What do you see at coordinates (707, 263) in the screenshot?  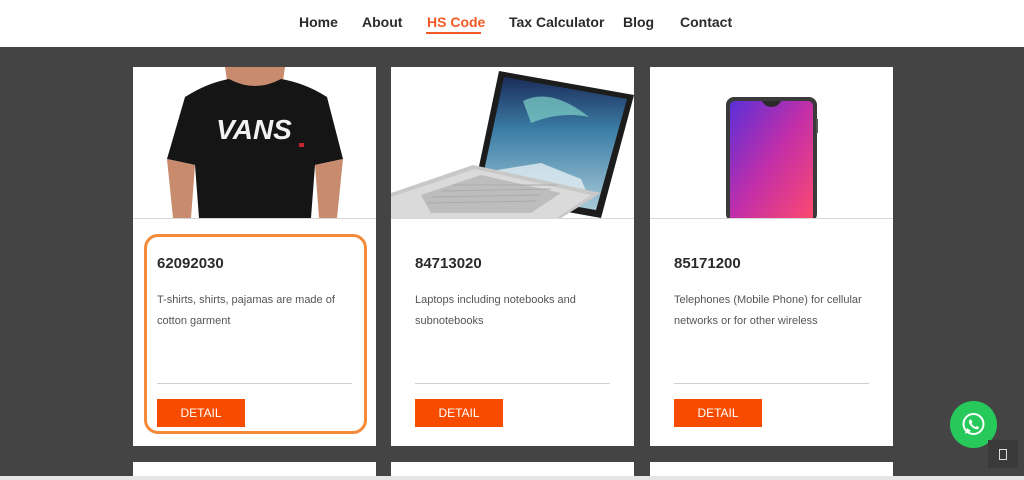 I see `hs-code: 85171200` at bounding box center [707, 263].